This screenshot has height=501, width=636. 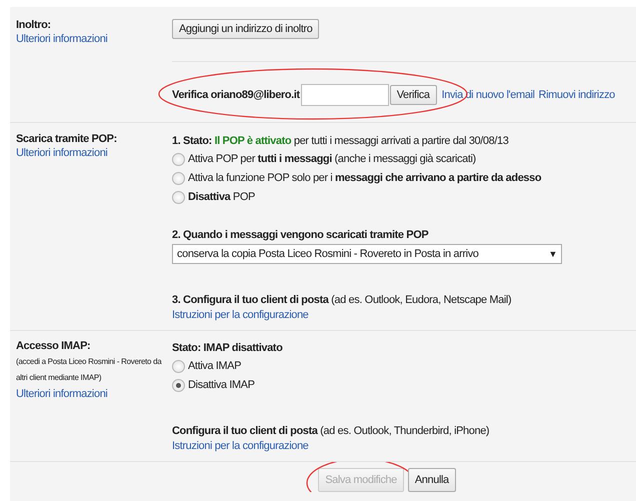 What do you see at coordinates (413, 95) in the screenshot?
I see `verify-button: Verifica` at bounding box center [413, 95].